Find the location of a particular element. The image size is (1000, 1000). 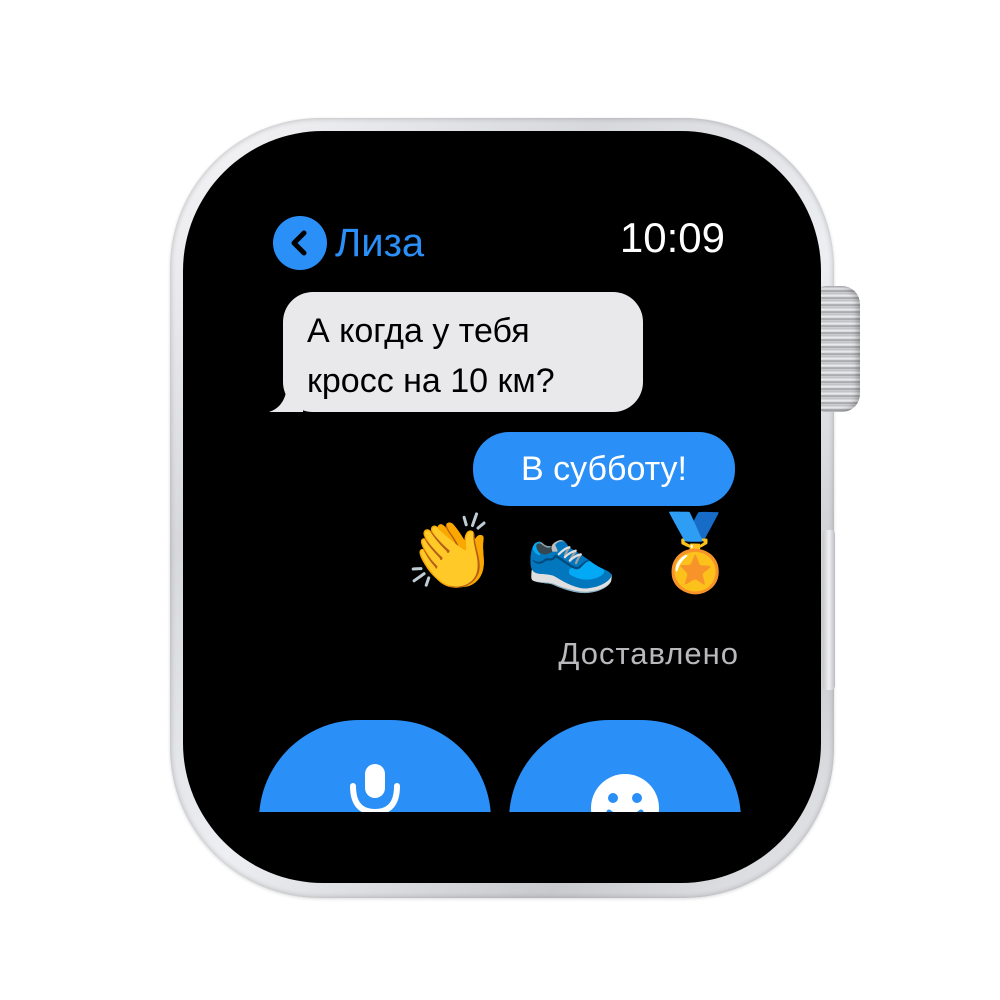

clapping-hands-emoji: 👏 is located at coordinates (451, 553).